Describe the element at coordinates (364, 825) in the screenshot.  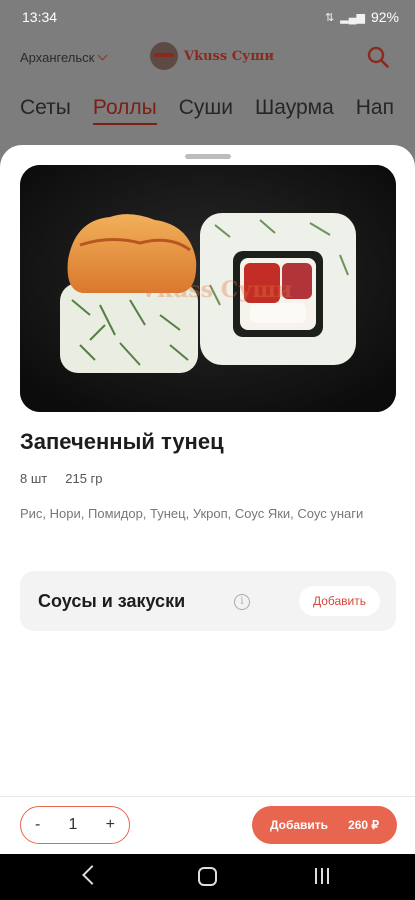
I see `price-label: 260 ₽` at that location.